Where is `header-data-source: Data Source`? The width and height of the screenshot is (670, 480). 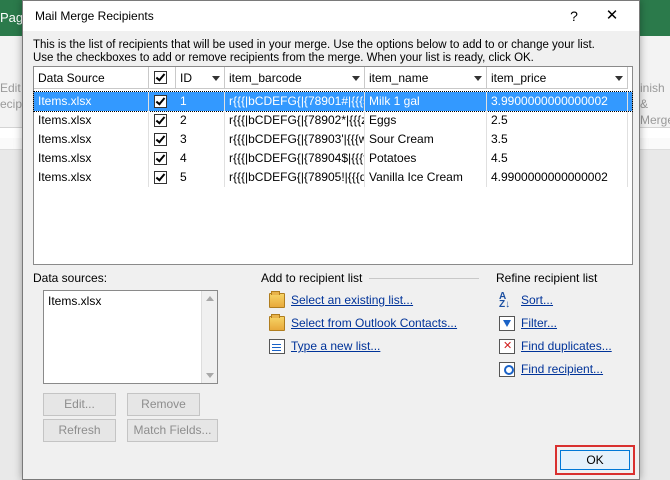
header-data-source: Data Source is located at coordinates (91, 78).